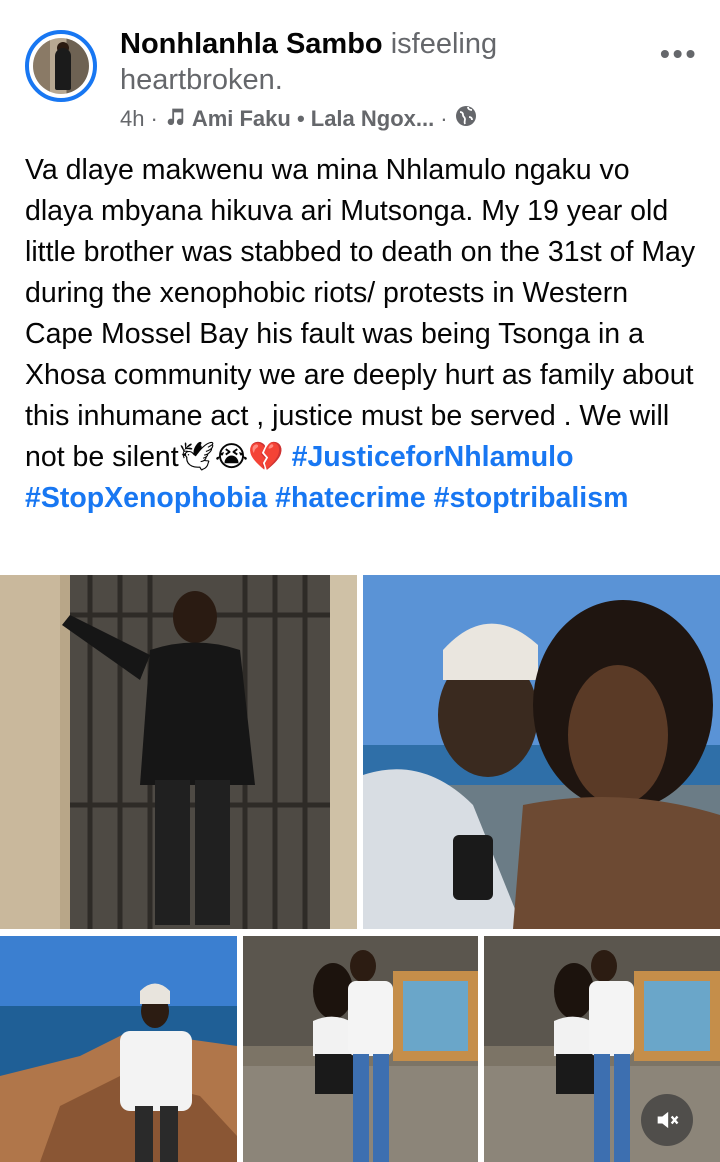 The width and height of the screenshot is (720, 1162). Describe the element at coordinates (251, 44) in the screenshot. I see `author-name: Nonhlanhla Sambo` at that location.